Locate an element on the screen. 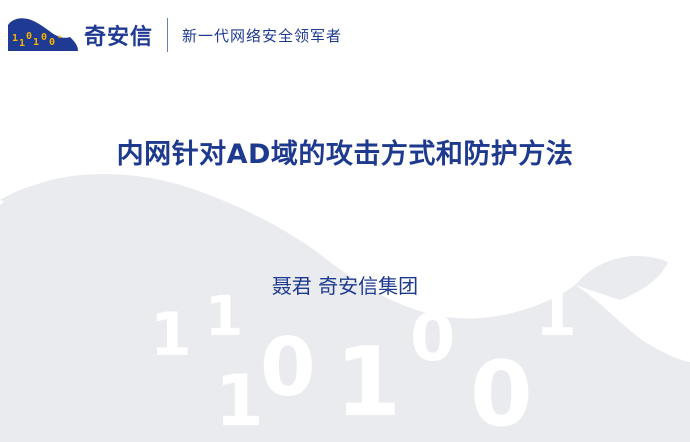 This screenshot has height=442, width=690. slide-title: 内网针对AD域的攻击方式和防护方法 is located at coordinates (345, 154).